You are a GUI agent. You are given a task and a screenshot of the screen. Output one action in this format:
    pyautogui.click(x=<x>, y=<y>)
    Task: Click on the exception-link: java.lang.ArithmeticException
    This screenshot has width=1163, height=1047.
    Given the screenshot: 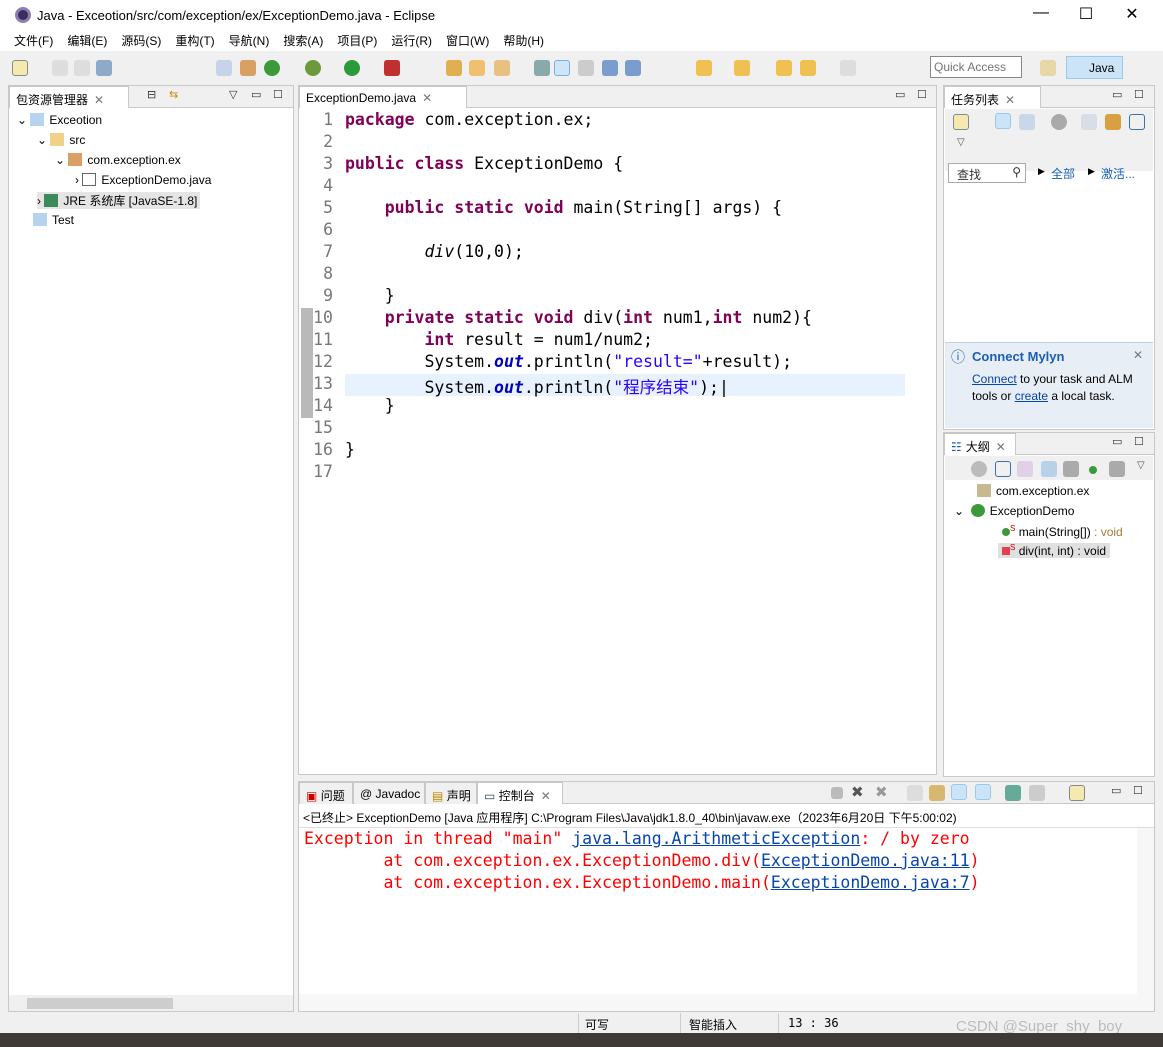 What is the action you would take?
    pyautogui.click(x=716, y=838)
    